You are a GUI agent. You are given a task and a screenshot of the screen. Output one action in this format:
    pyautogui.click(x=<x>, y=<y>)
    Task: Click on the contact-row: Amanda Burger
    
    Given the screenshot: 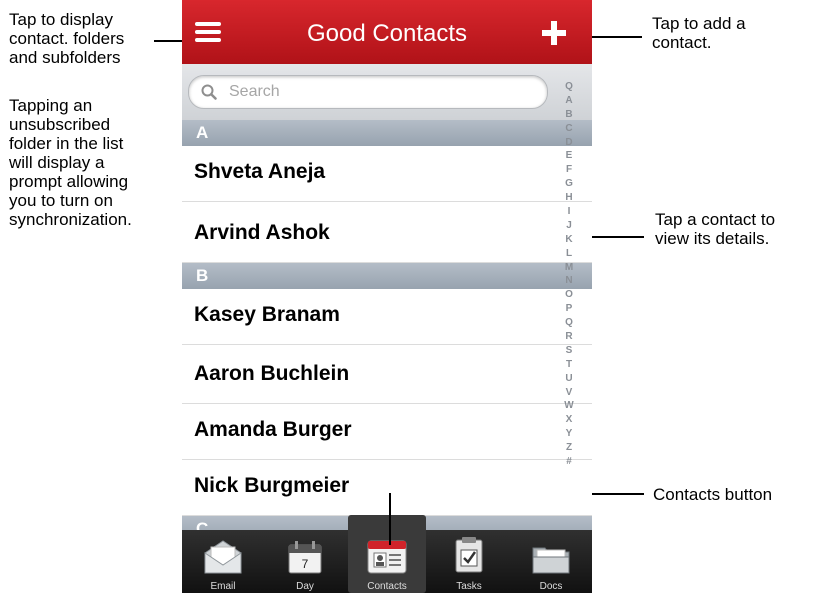 What is the action you would take?
    pyautogui.click(x=387, y=432)
    